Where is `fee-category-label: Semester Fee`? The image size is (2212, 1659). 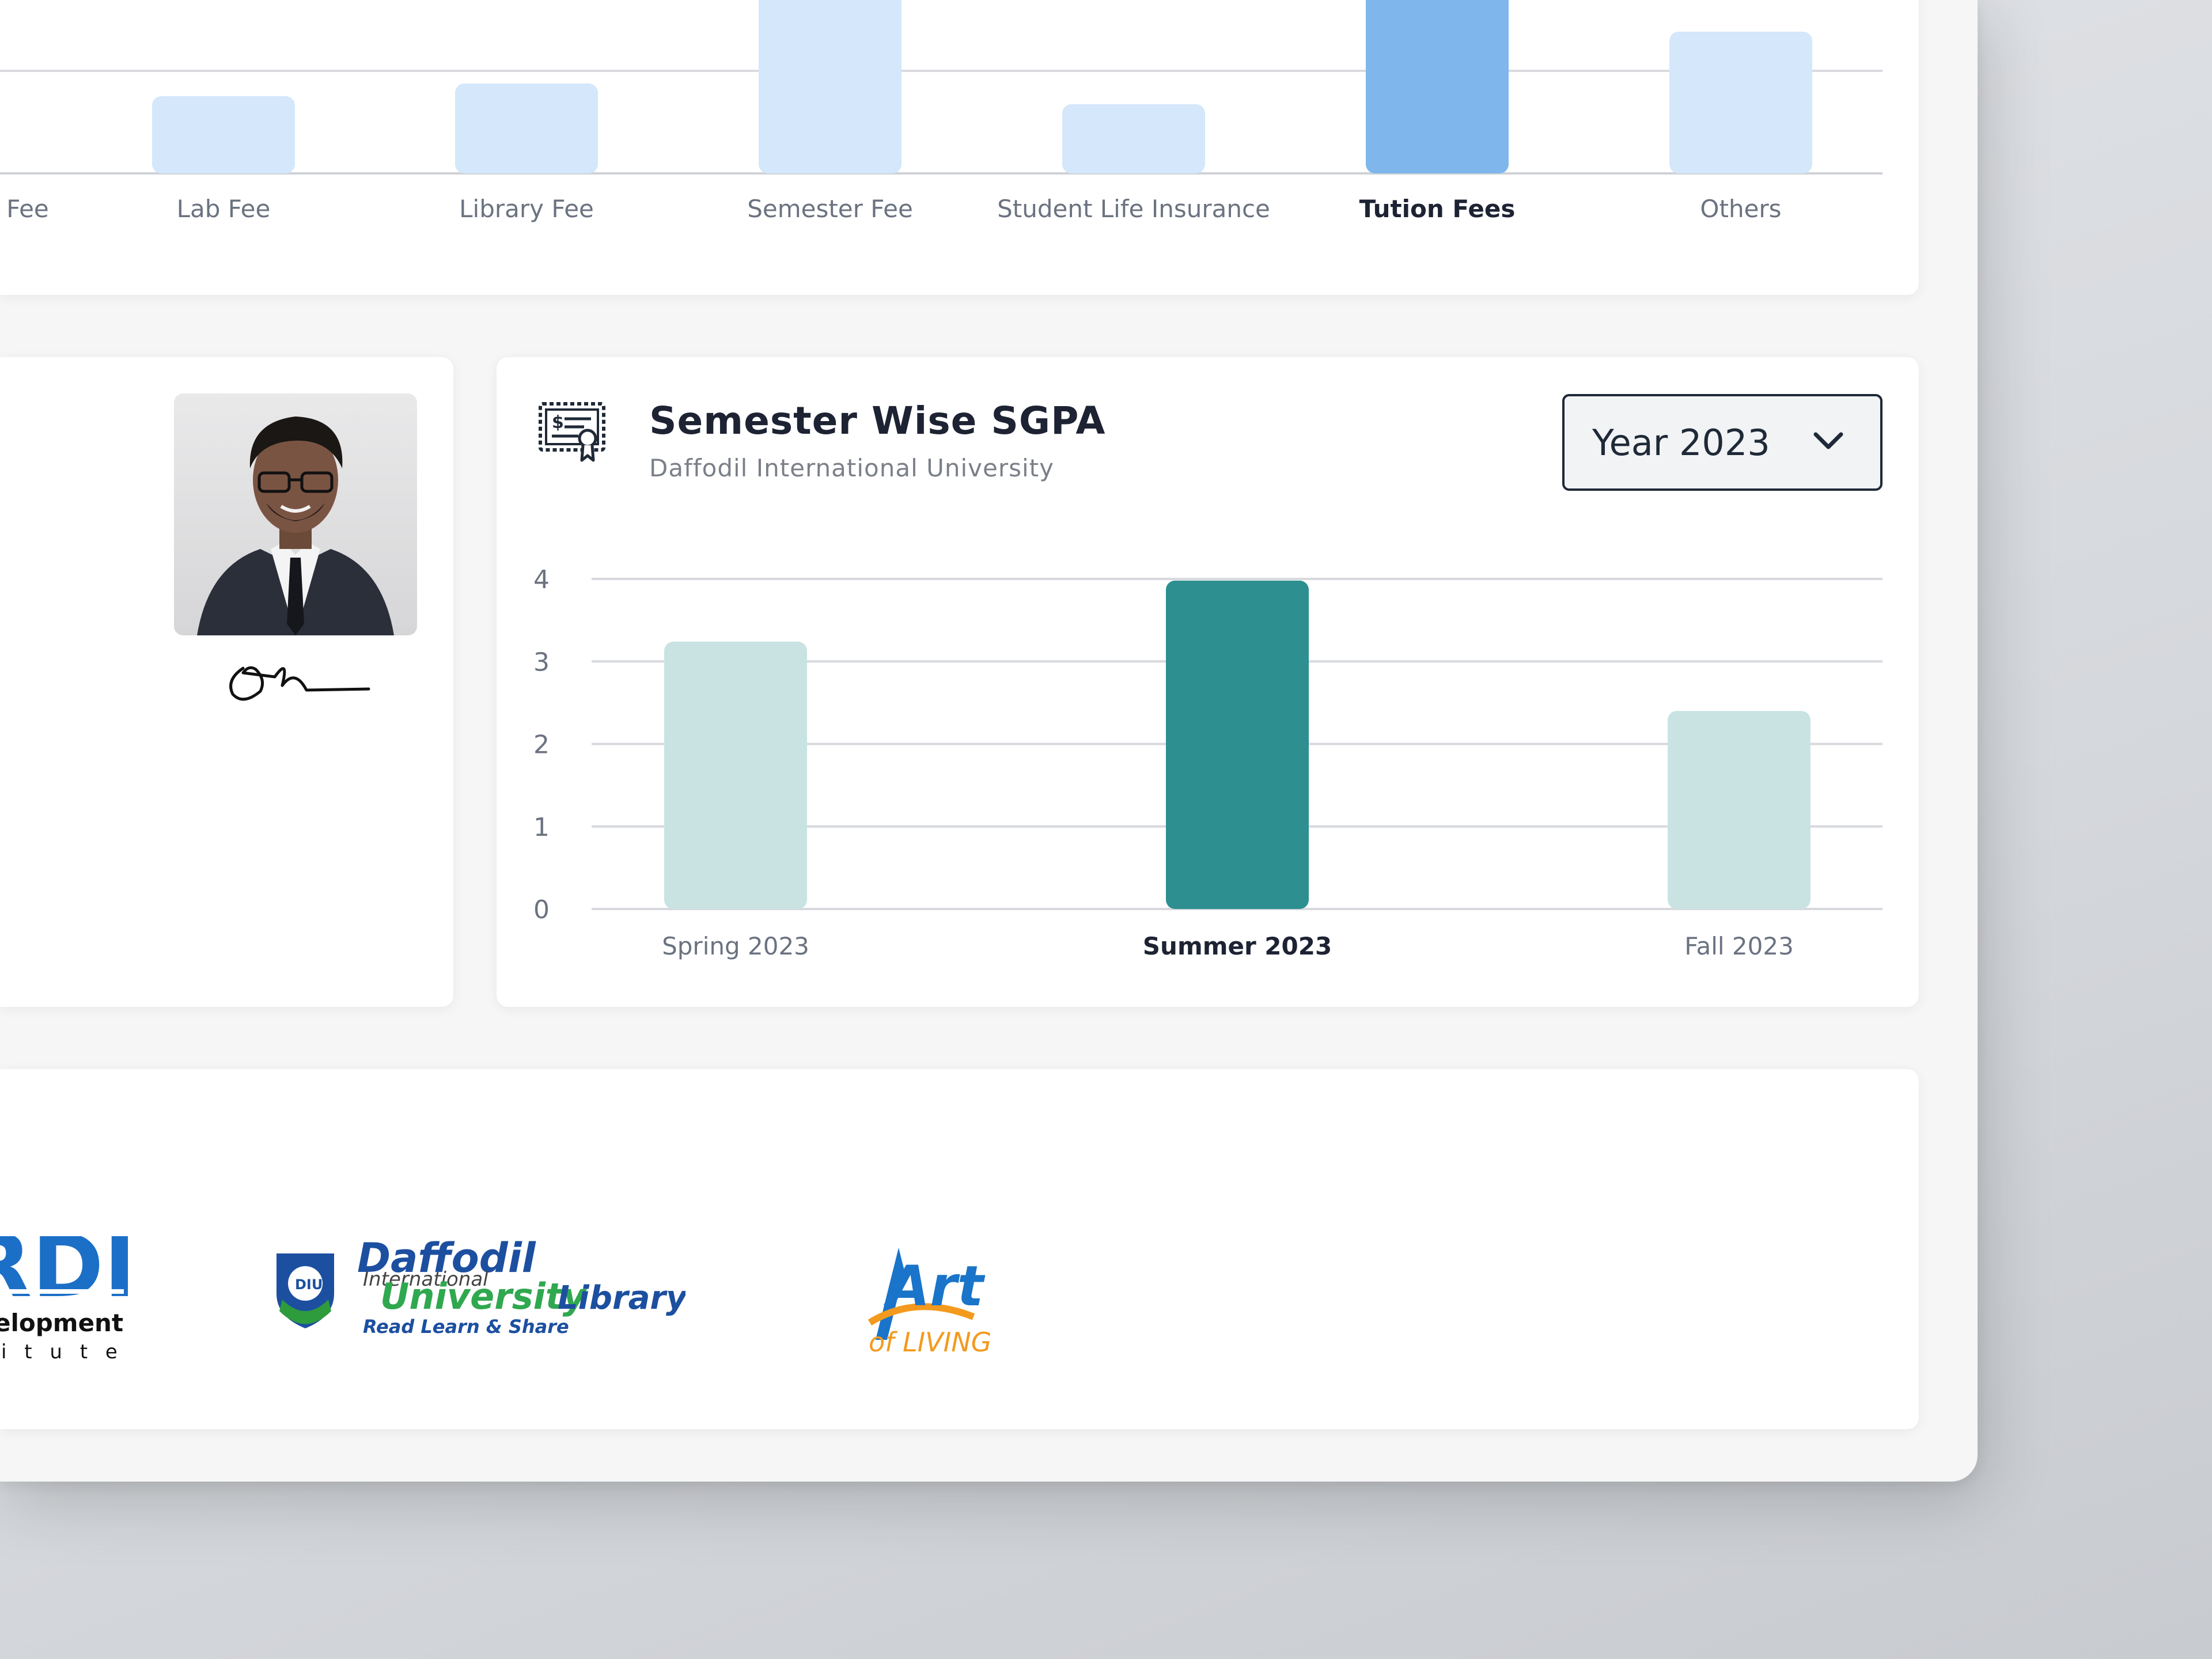
fee-category-label: Semester Fee is located at coordinates (830, 209).